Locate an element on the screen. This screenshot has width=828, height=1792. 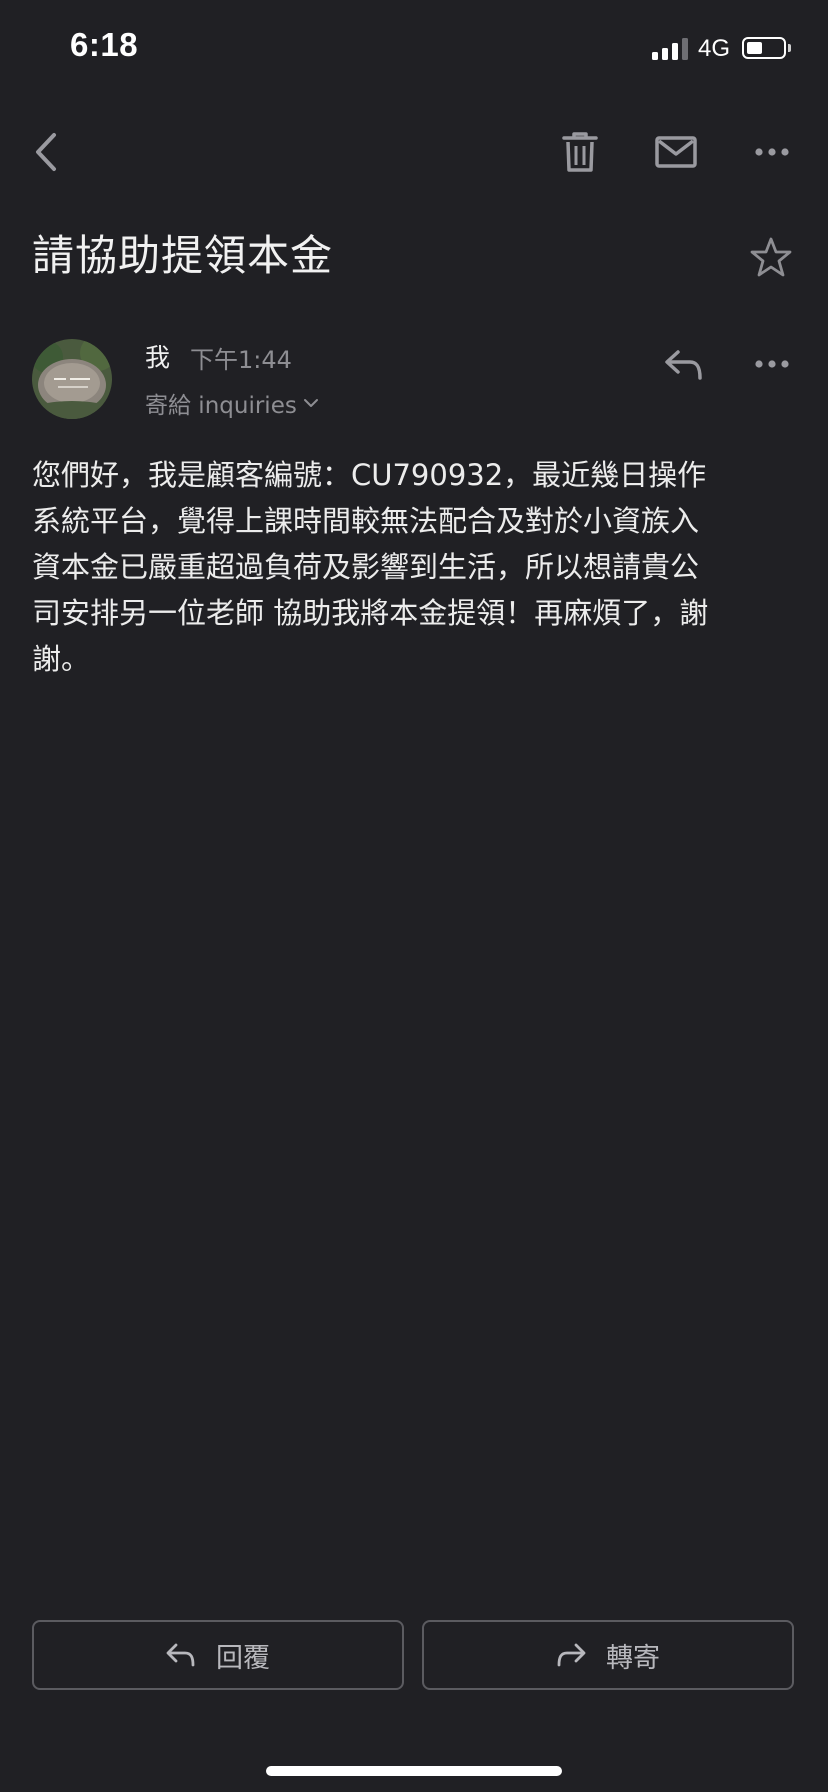
battery-icon is located at coordinates (764, 48).